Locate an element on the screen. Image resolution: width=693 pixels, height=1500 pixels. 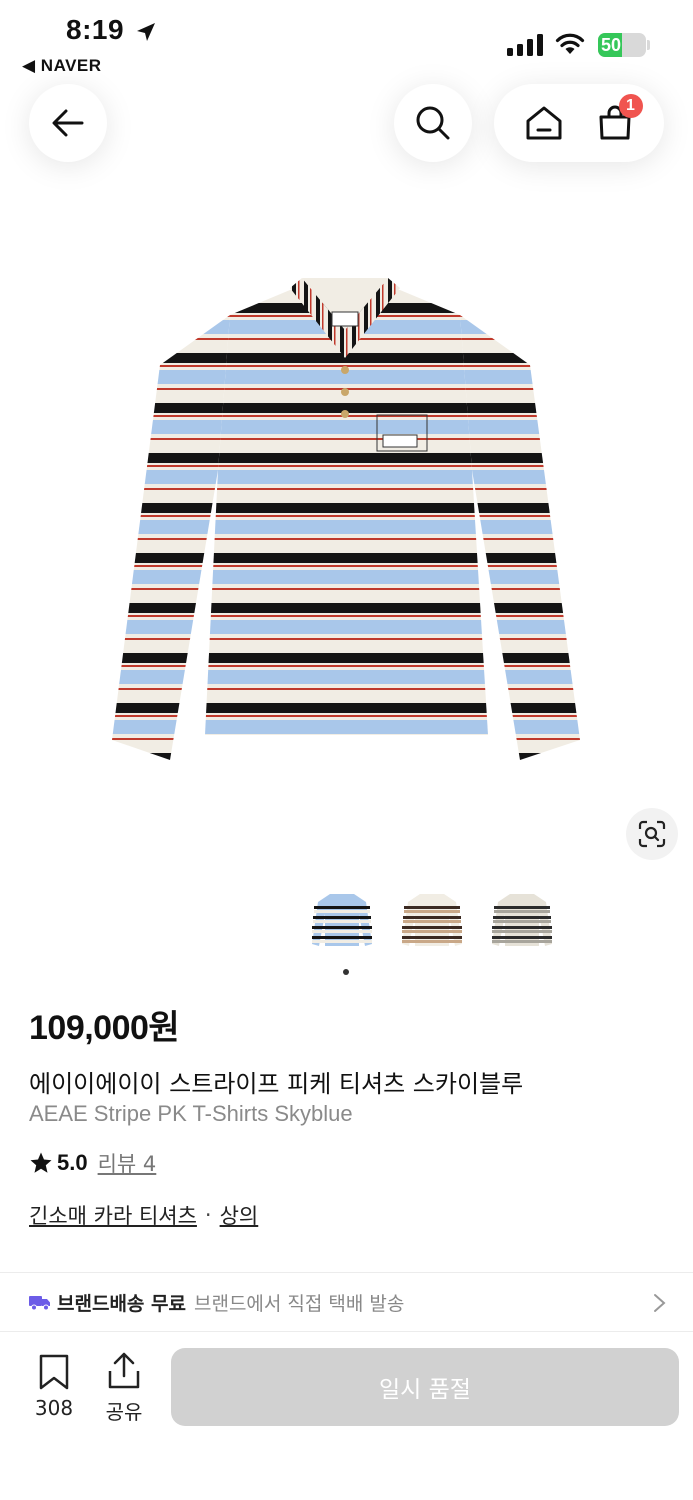
share-icon is located at coordinates (124, 1370).